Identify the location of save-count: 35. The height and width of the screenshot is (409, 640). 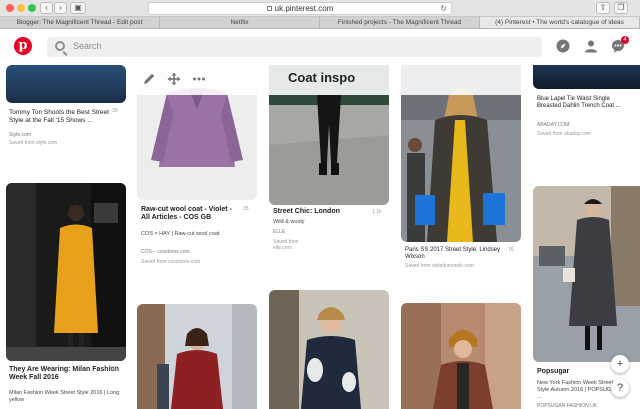
(246, 209).